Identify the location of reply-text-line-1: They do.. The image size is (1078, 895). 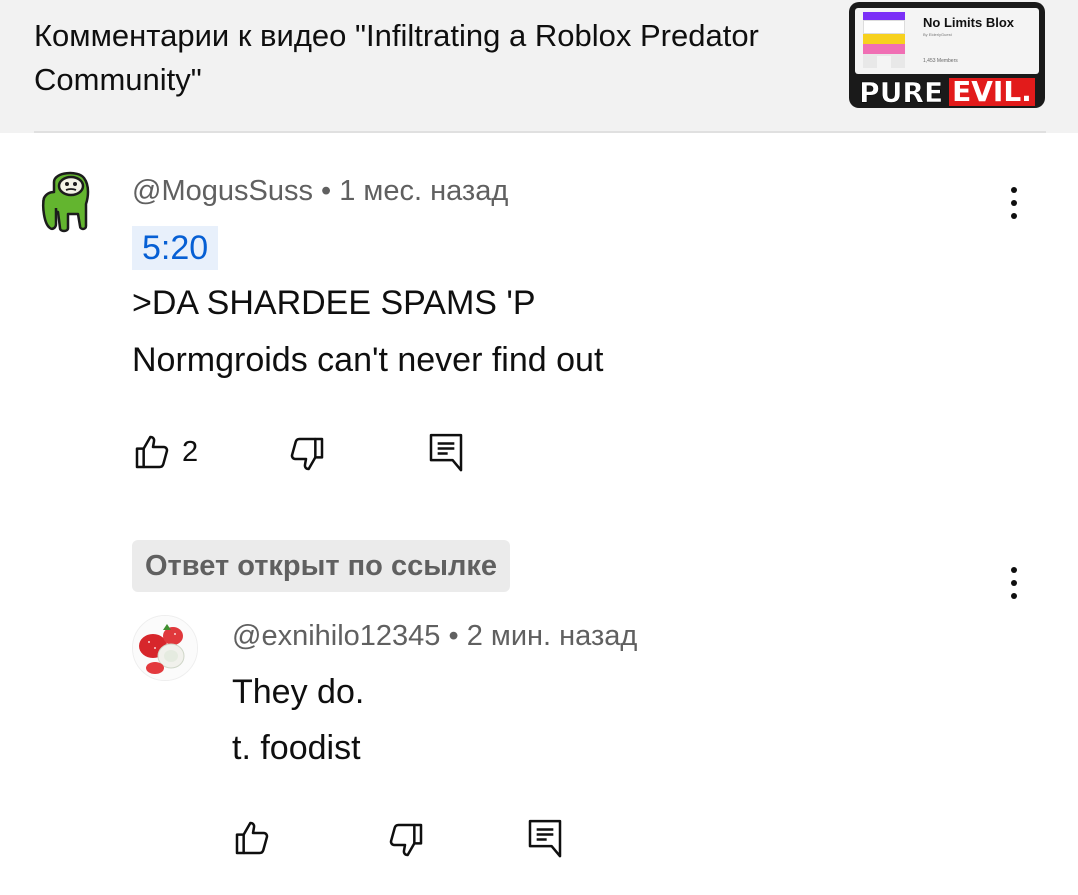
(298, 692).